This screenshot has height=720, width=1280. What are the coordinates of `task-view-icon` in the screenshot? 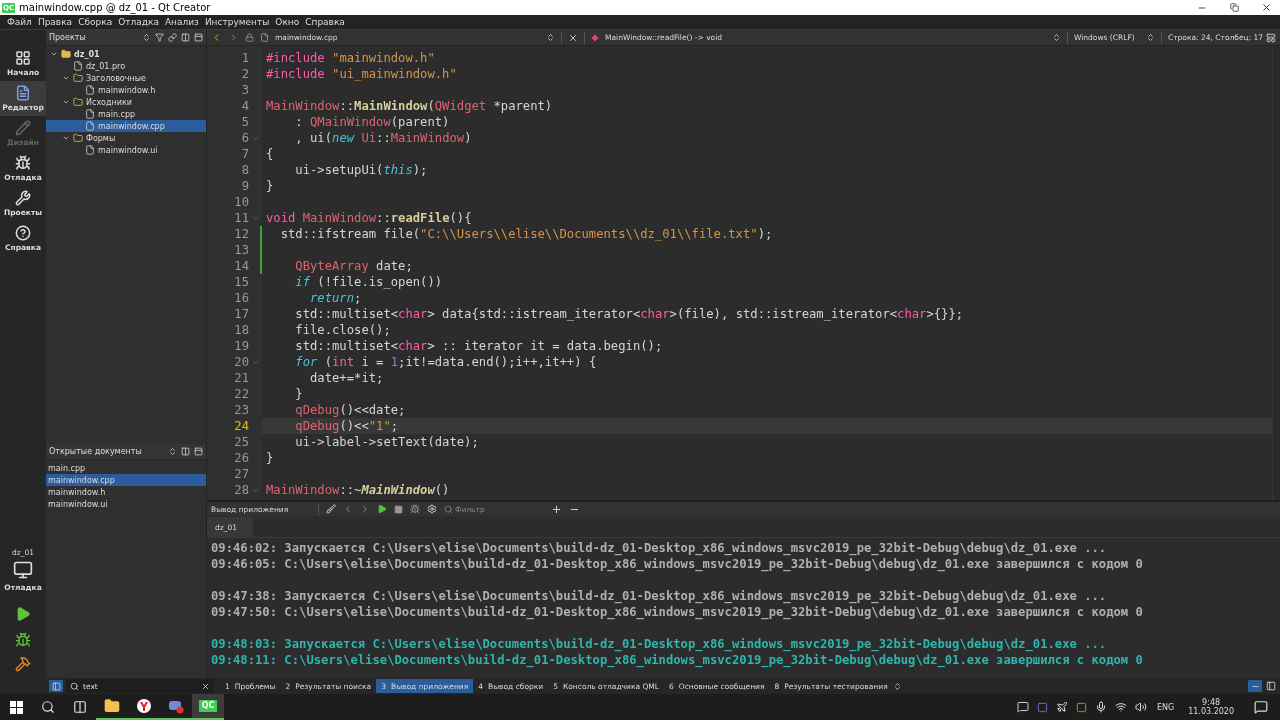 It's located at (80, 707).